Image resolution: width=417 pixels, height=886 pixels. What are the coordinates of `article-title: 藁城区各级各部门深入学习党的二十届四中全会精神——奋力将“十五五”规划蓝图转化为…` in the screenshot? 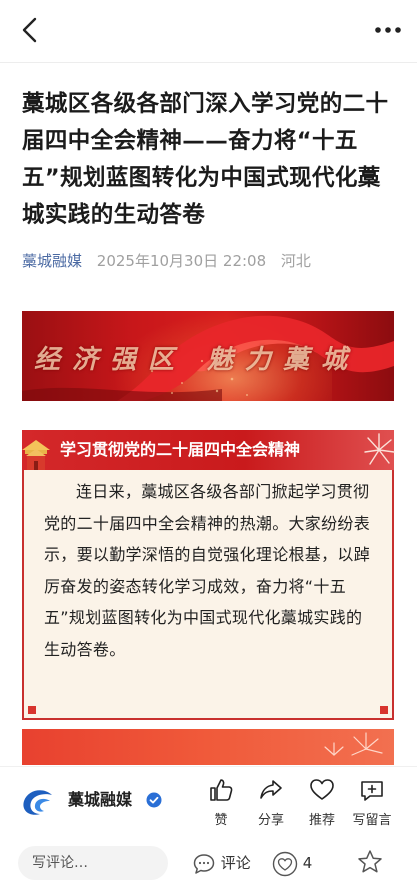 It's located at (205, 159).